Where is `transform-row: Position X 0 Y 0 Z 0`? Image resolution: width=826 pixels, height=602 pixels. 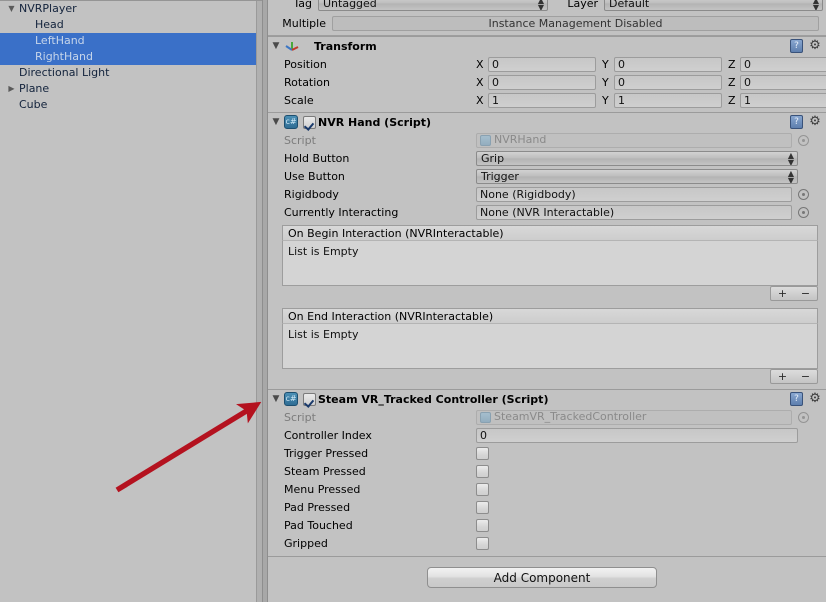
transform-row: Position X 0 Y 0 Z 0 is located at coordinates (547, 64).